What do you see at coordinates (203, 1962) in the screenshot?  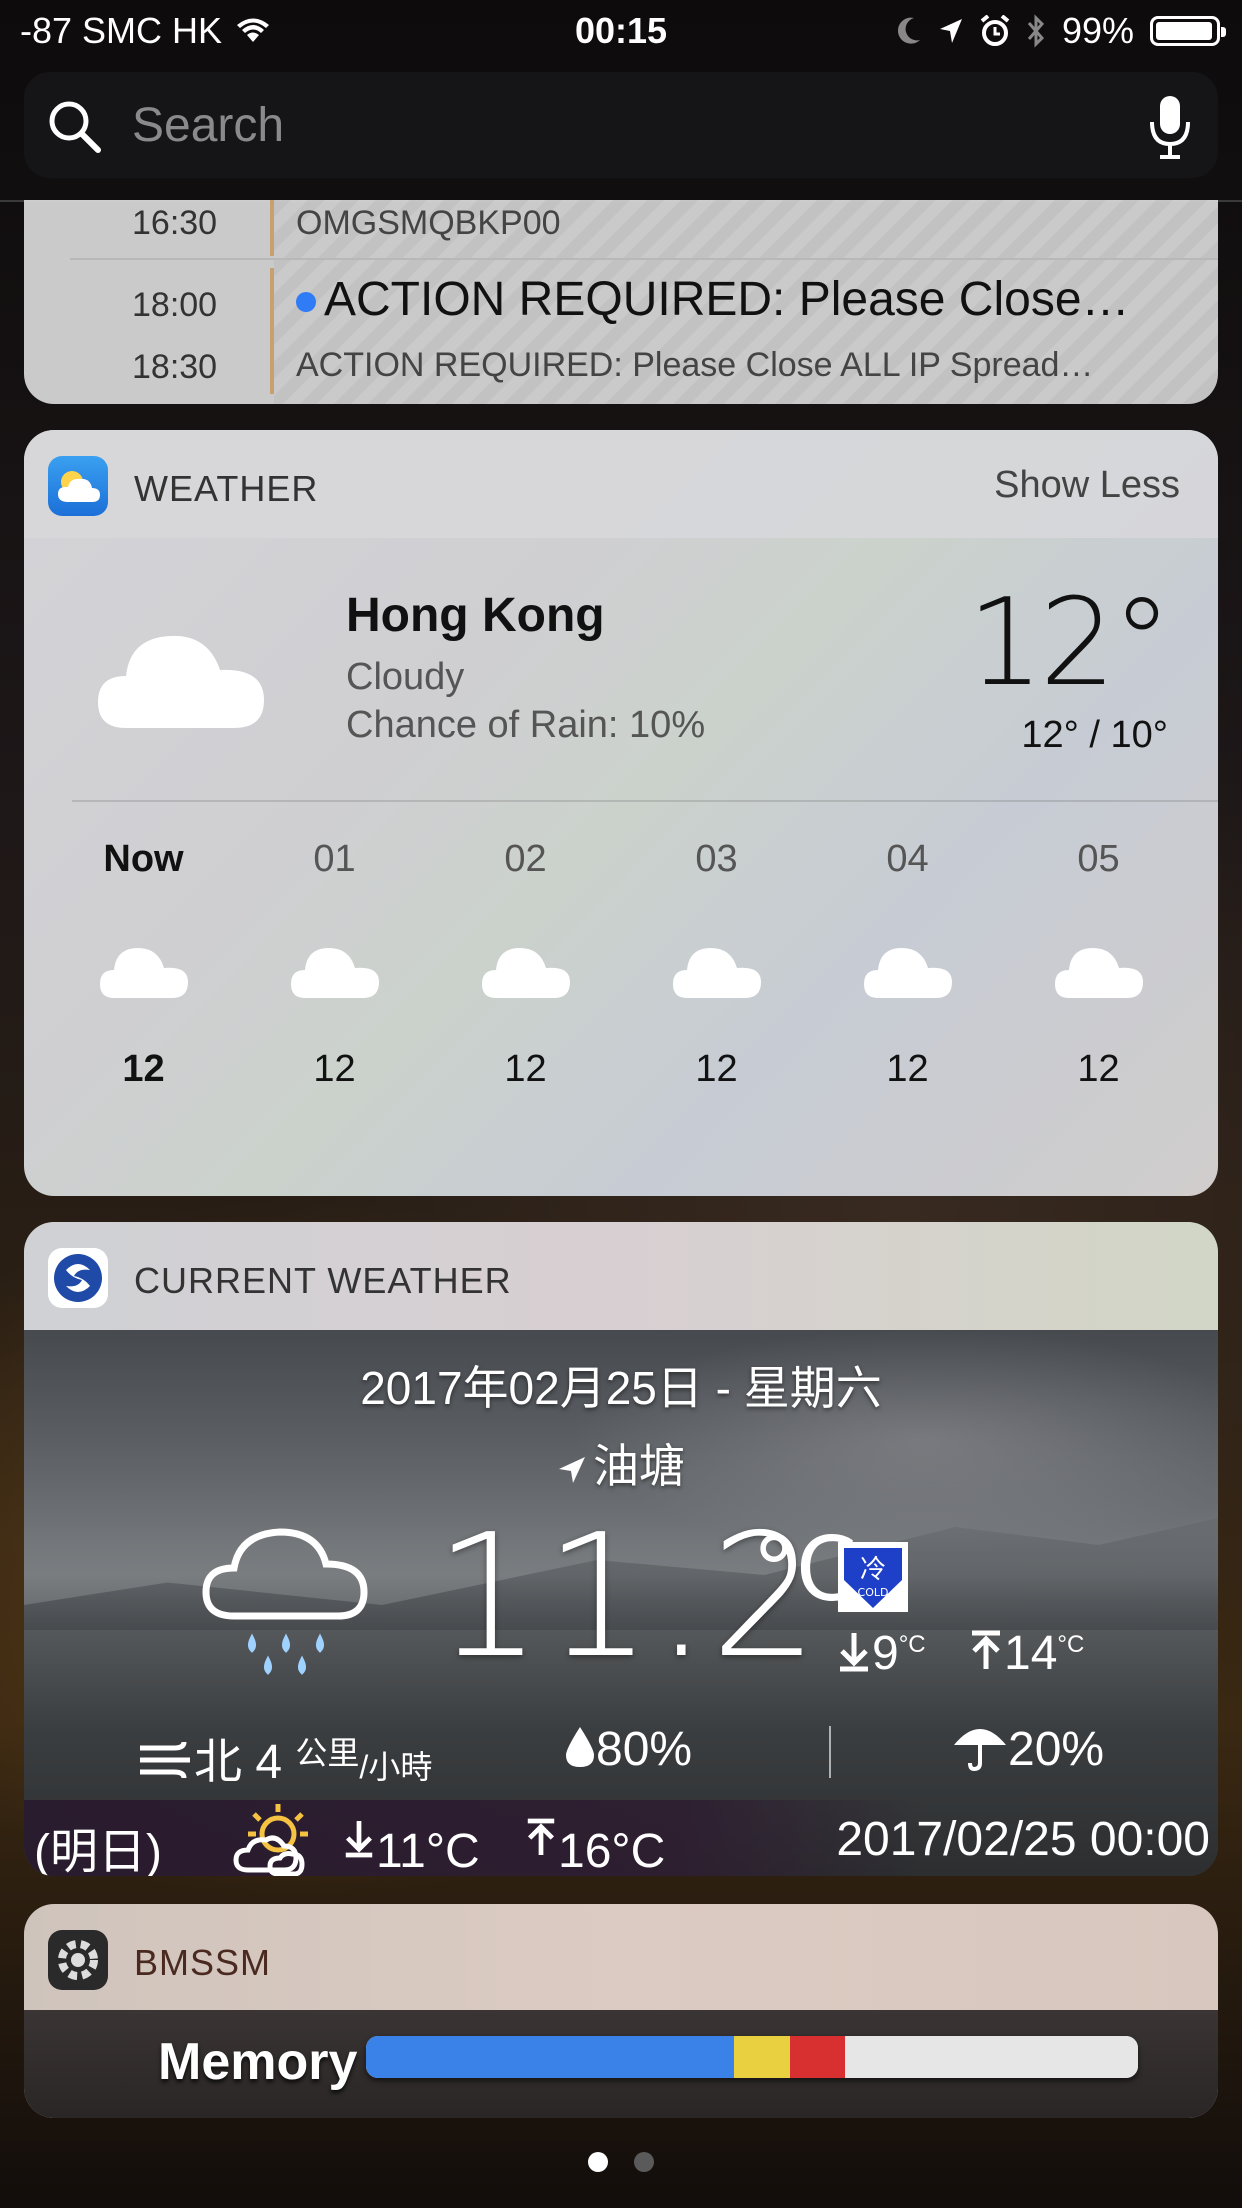 I see `widget-title: BMSSM` at bounding box center [203, 1962].